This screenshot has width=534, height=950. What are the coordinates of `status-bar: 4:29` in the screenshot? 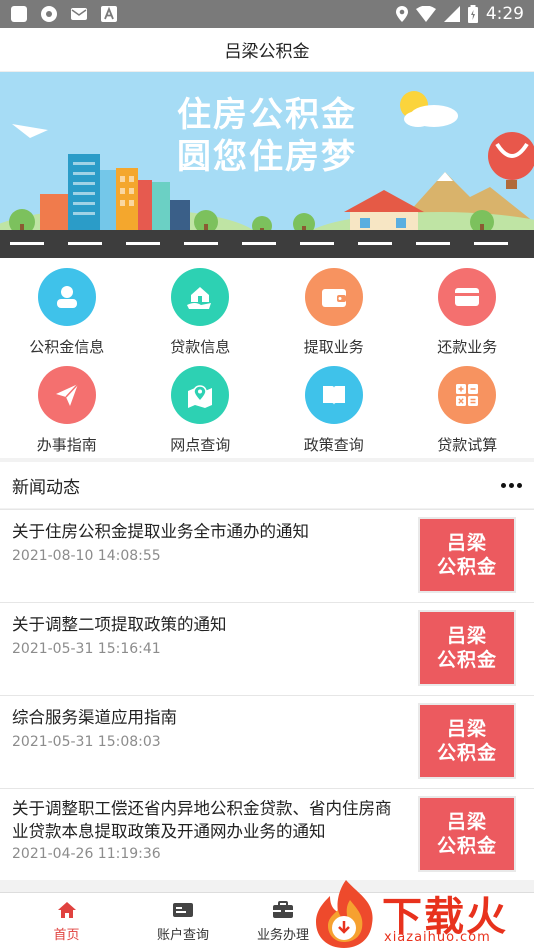 It's located at (267, 14).